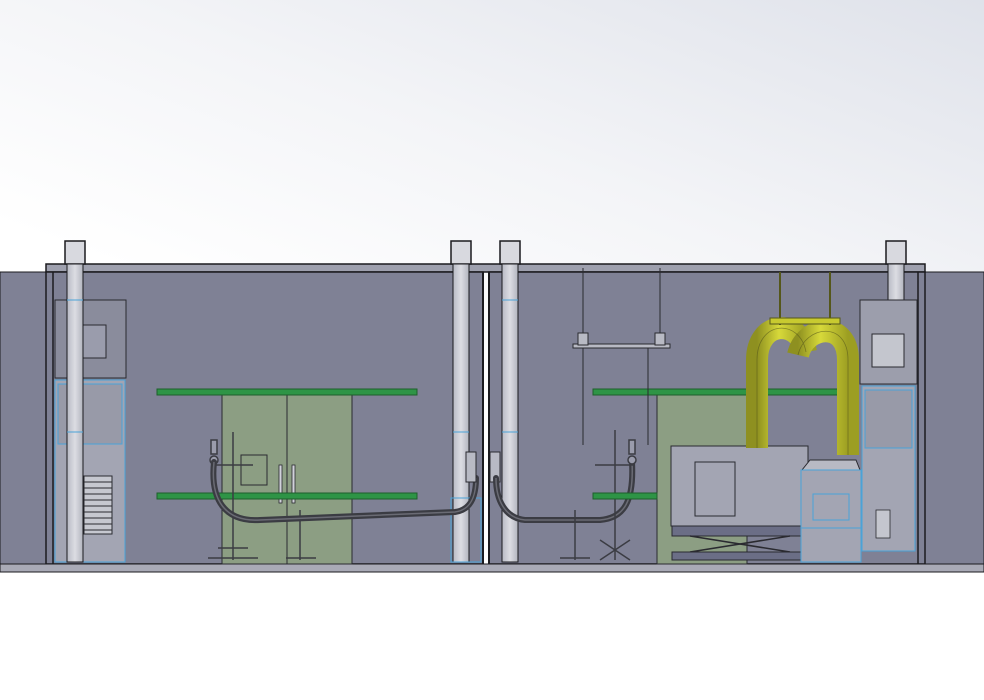  What do you see at coordinates (723, 392) in the screenshot?
I see `green-shelf-right-upper` at bounding box center [723, 392].